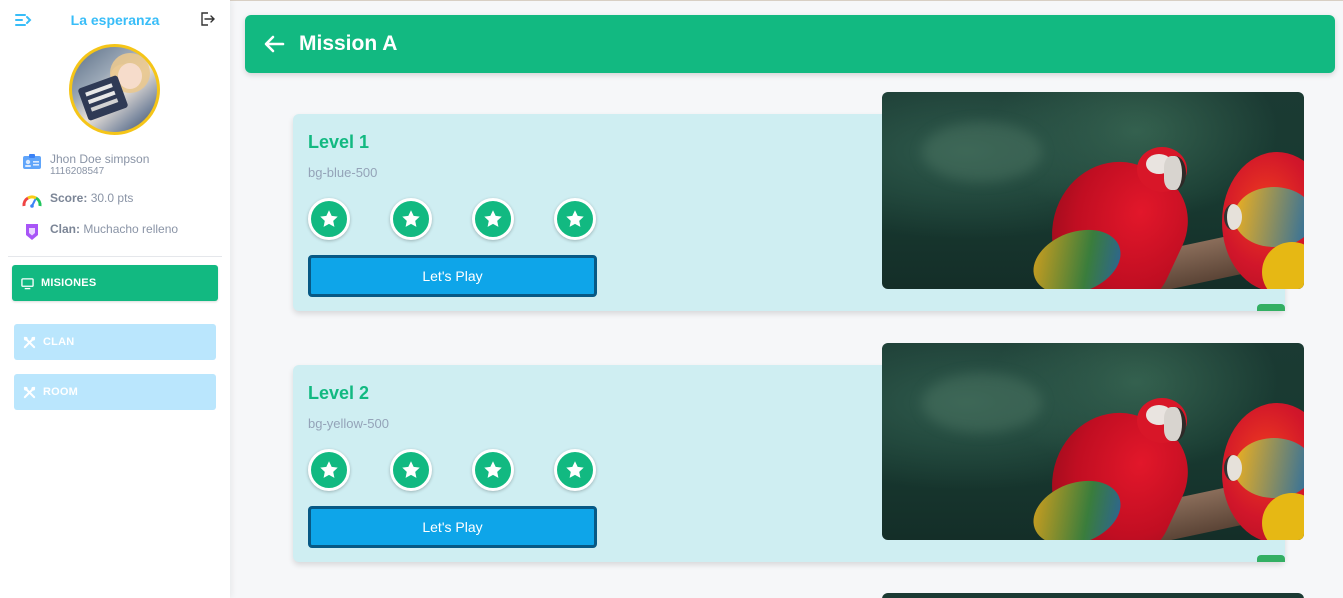 The height and width of the screenshot is (598, 1343). Describe the element at coordinates (32, 232) in the screenshot. I see `clan-badge-icon` at that location.